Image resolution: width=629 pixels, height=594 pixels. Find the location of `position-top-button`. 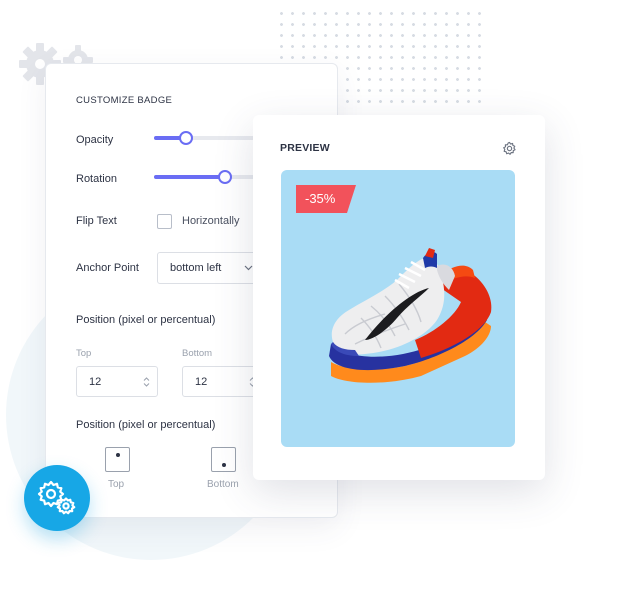

position-top-button is located at coordinates (117, 459).